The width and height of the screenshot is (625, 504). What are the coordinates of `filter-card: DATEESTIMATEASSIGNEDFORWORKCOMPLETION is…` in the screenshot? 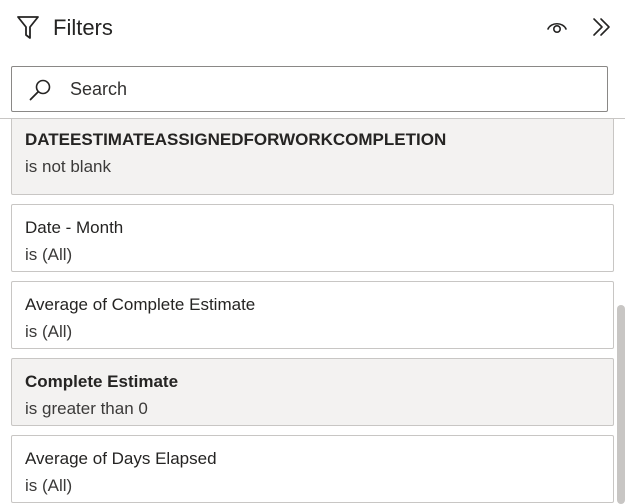 It's located at (312, 157).